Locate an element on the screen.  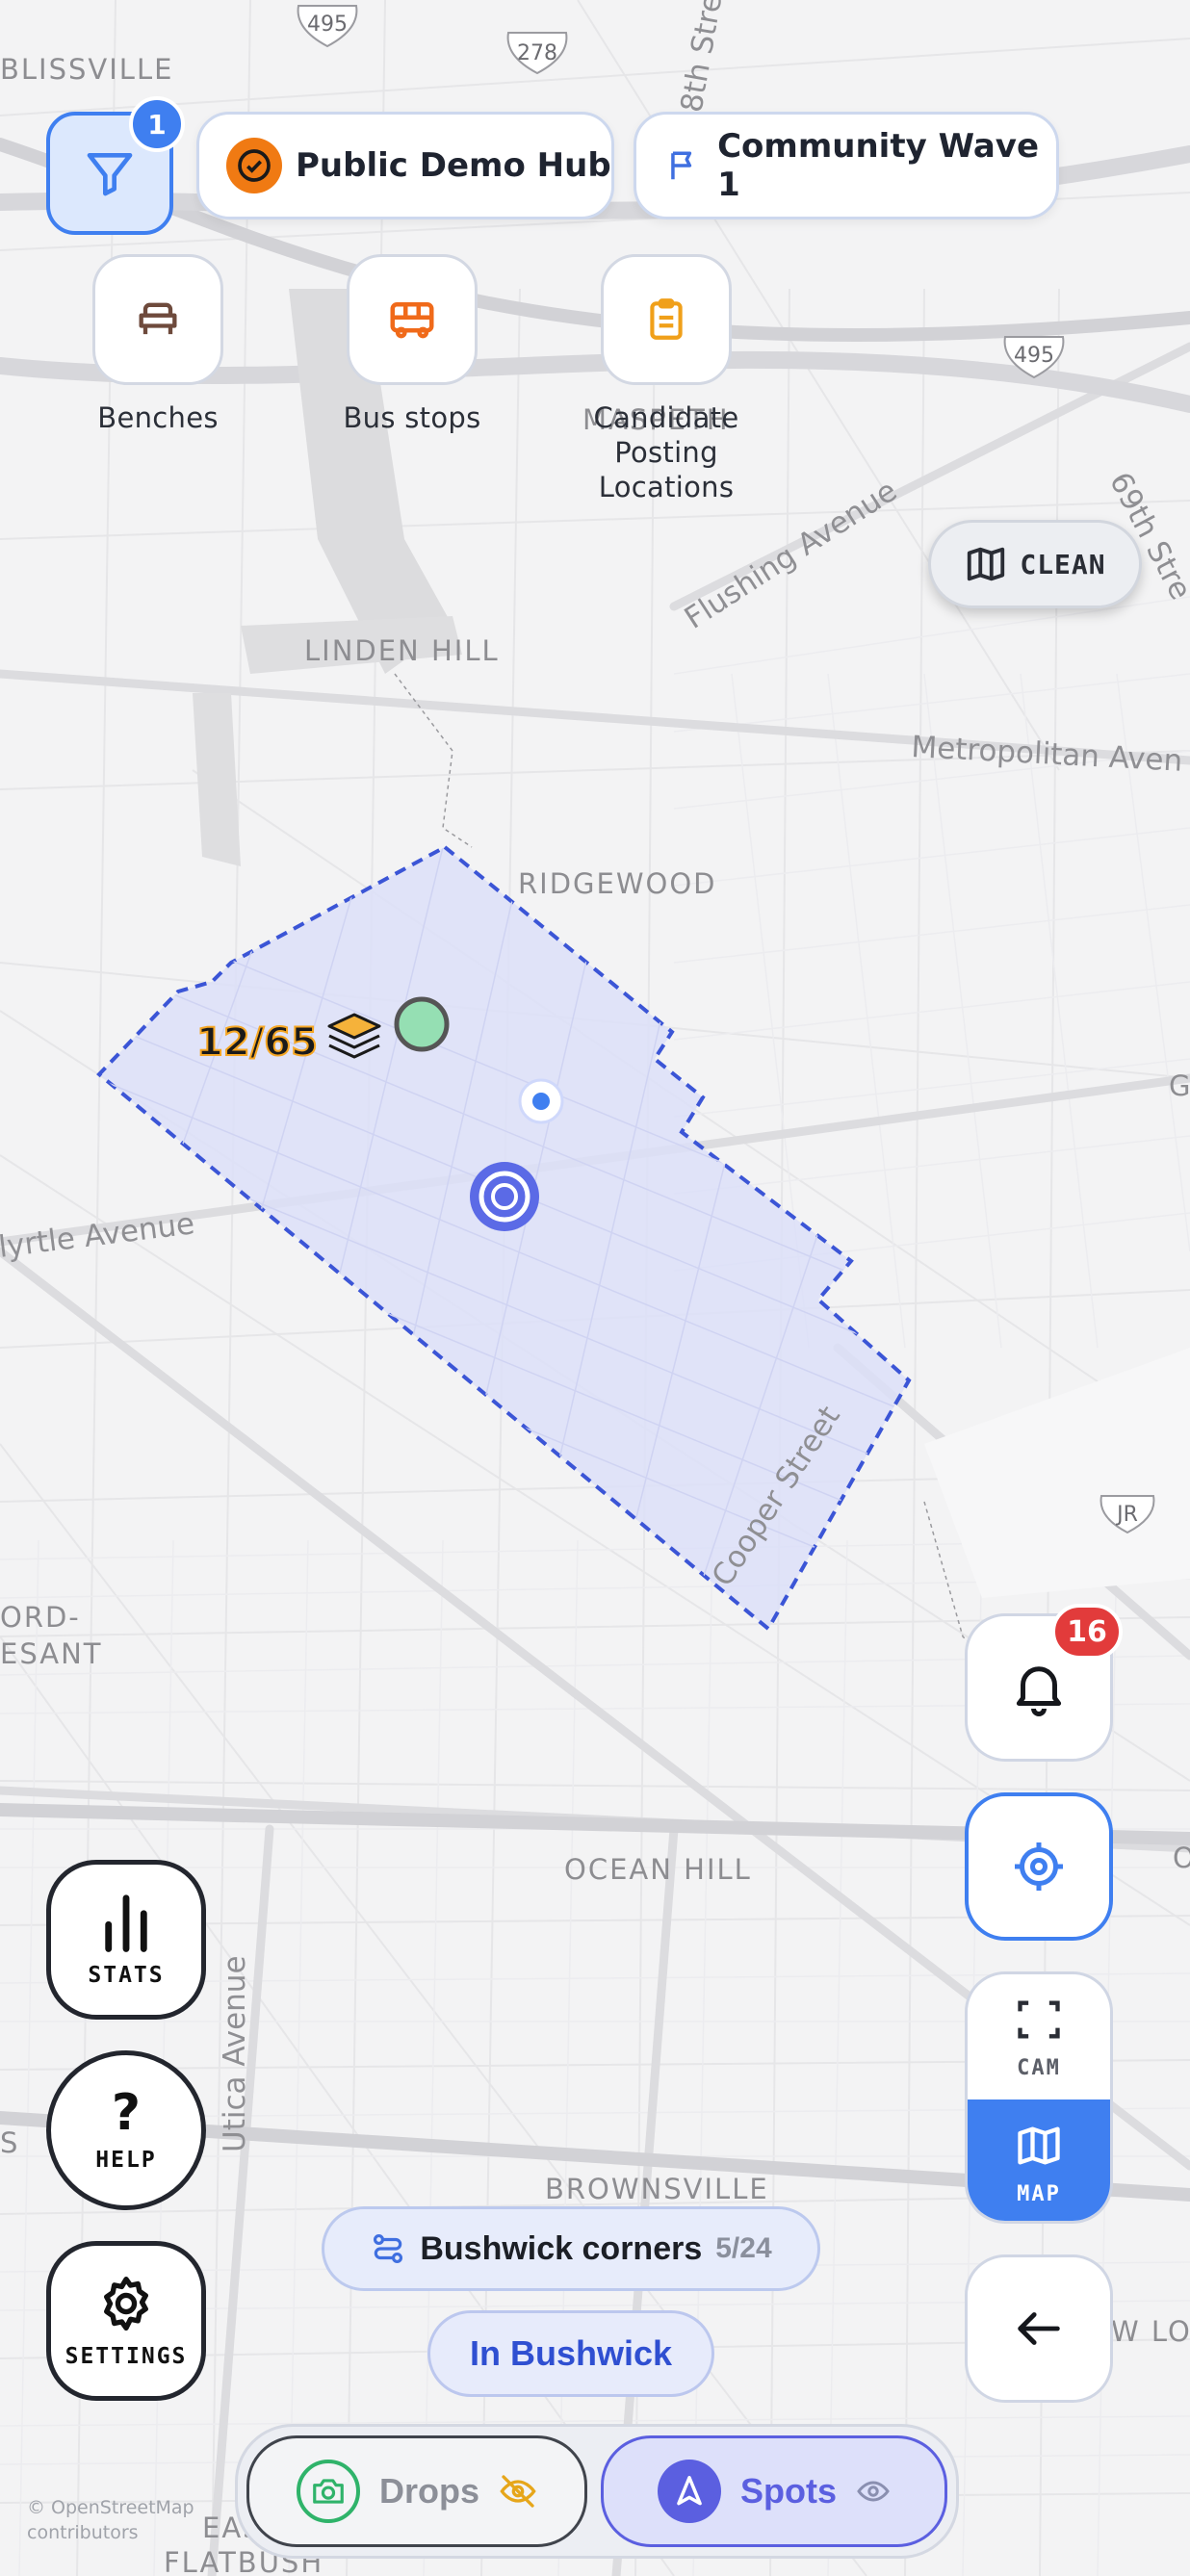
route-icon is located at coordinates (389, 2249).